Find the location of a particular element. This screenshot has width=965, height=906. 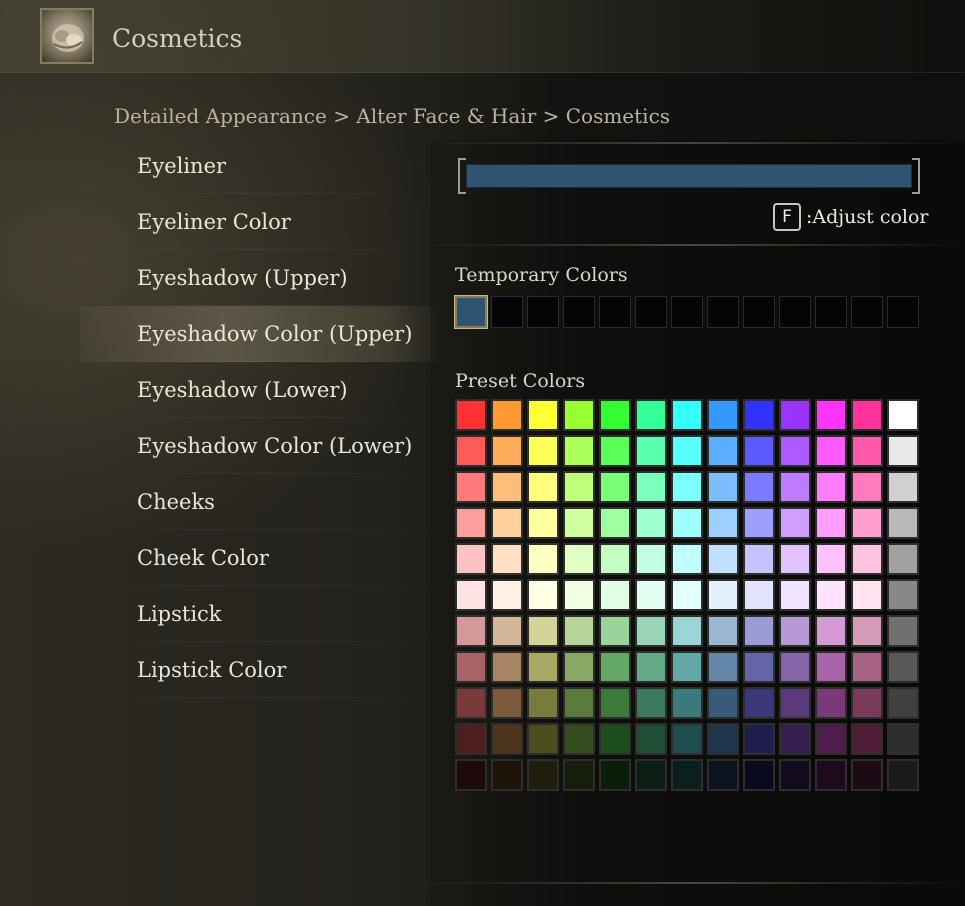

menu-item-eyeliner: Eyeliner is located at coordinates (260, 166).